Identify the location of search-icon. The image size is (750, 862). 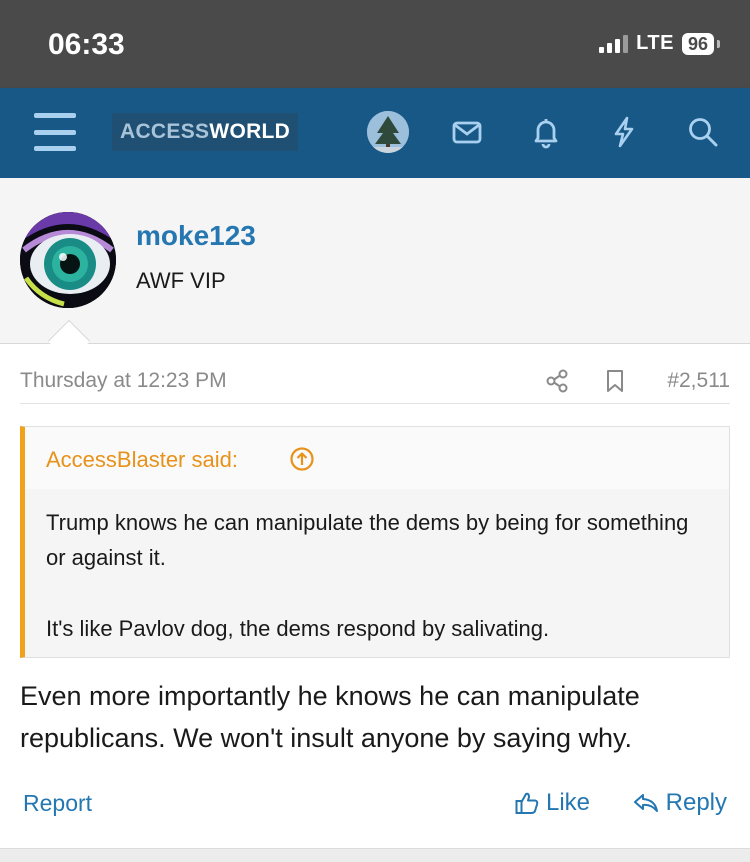
(703, 132).